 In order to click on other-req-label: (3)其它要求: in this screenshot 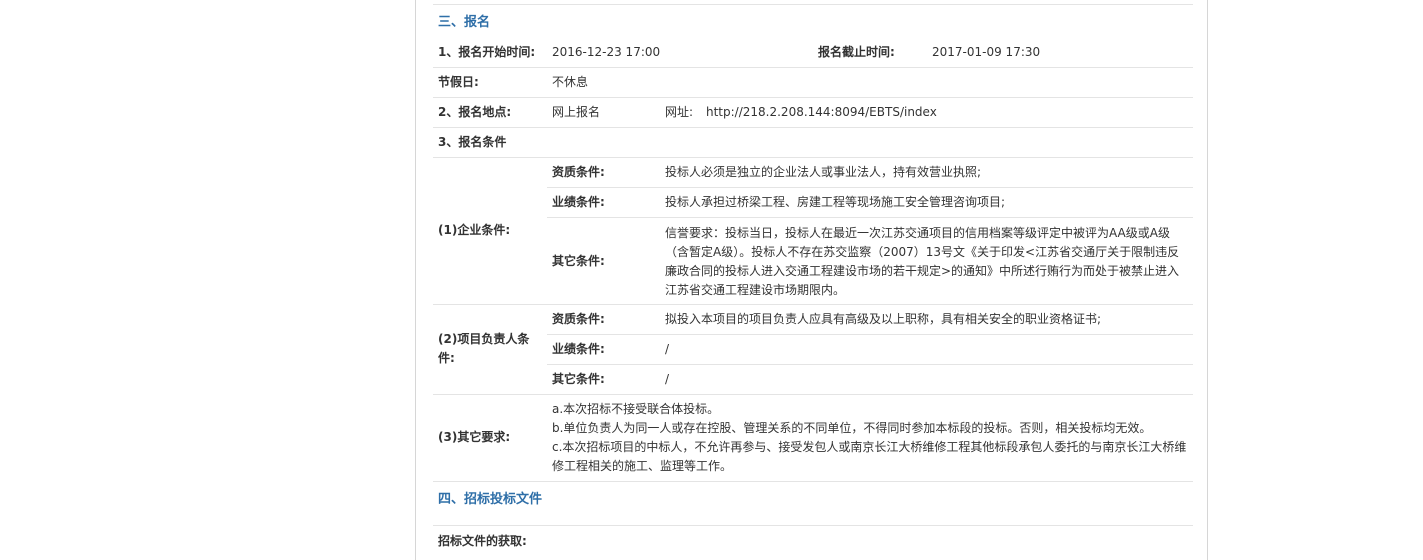, I will do `click(474, 437)`.